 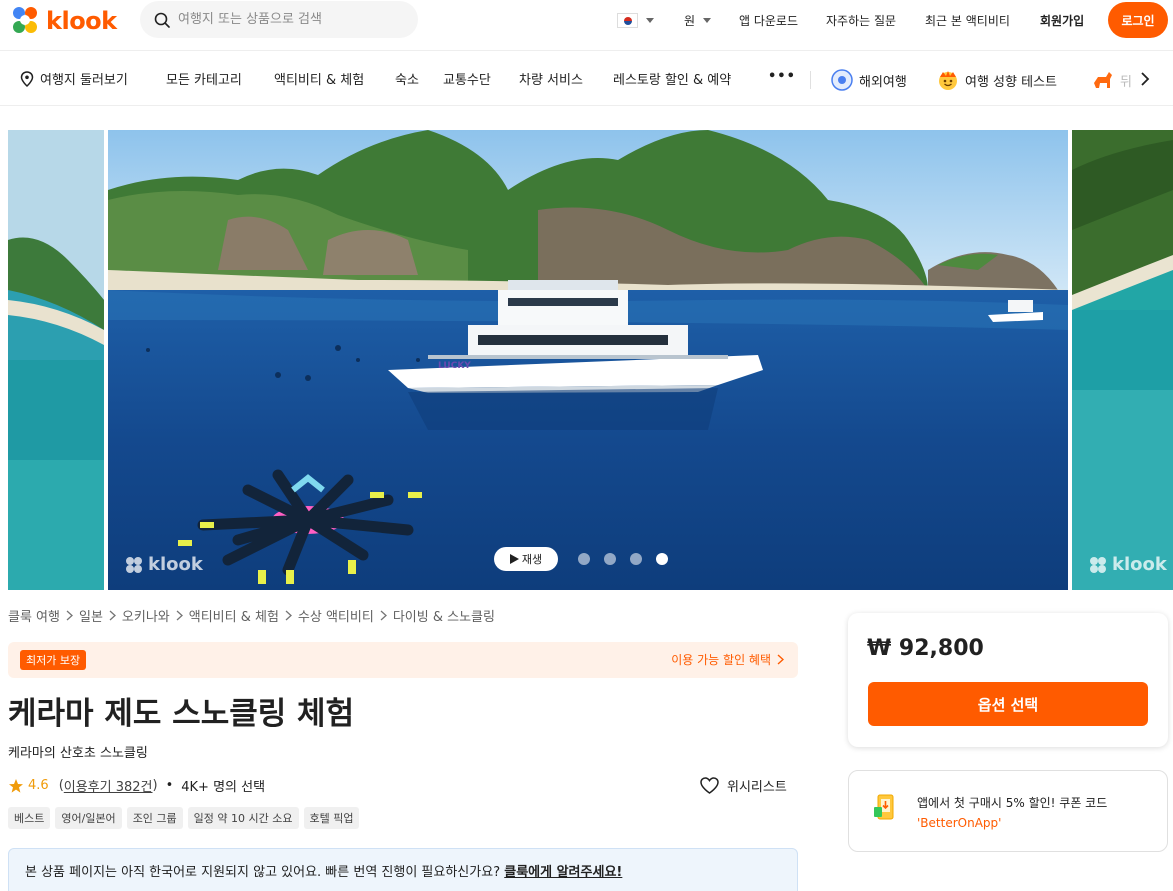 What do you see at coordinates (967, 20) in the screenshot?
I see `recently-viewed-link: 최근 본 액티비티` at bounding box center [967, 20].